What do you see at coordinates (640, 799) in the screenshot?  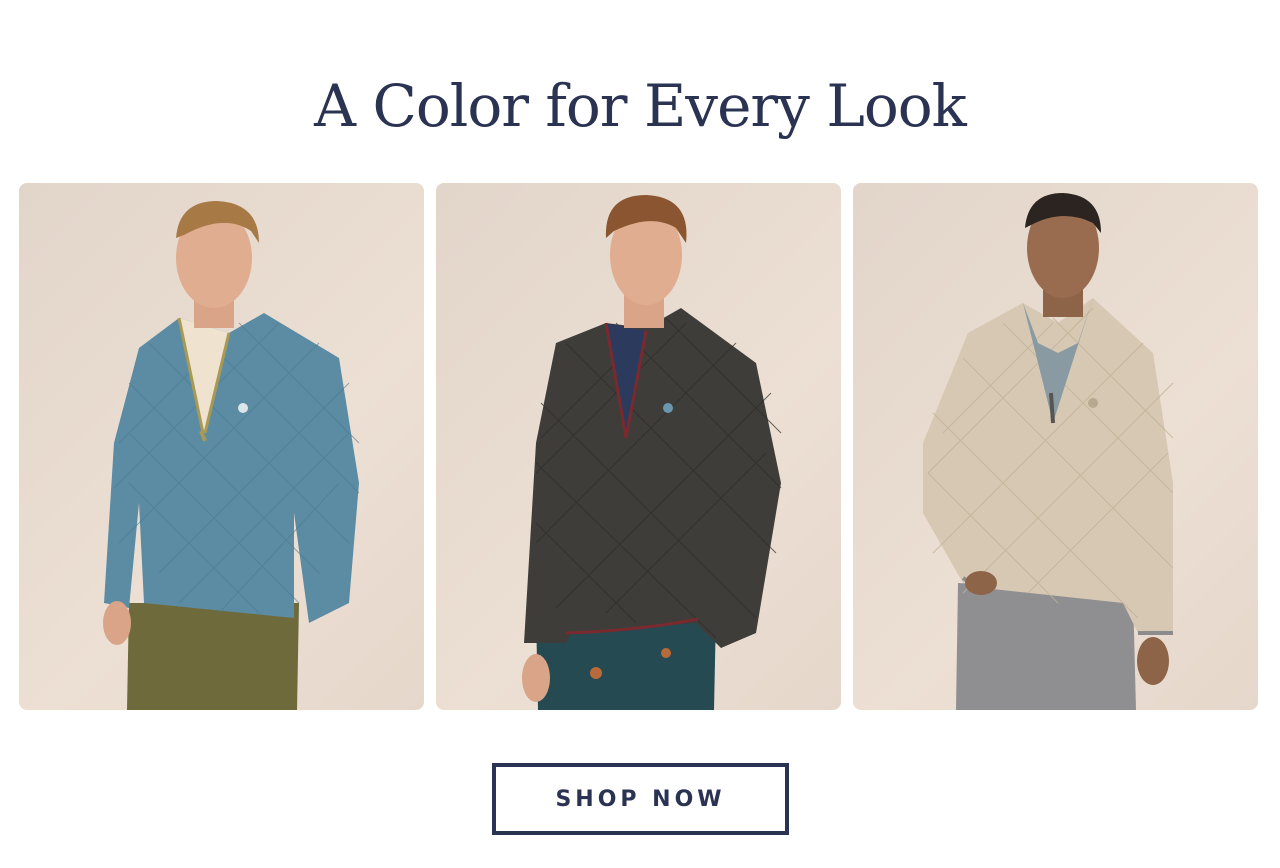 I see `shop-now-button: SHOP NOW` at bounding box center [640, 799].